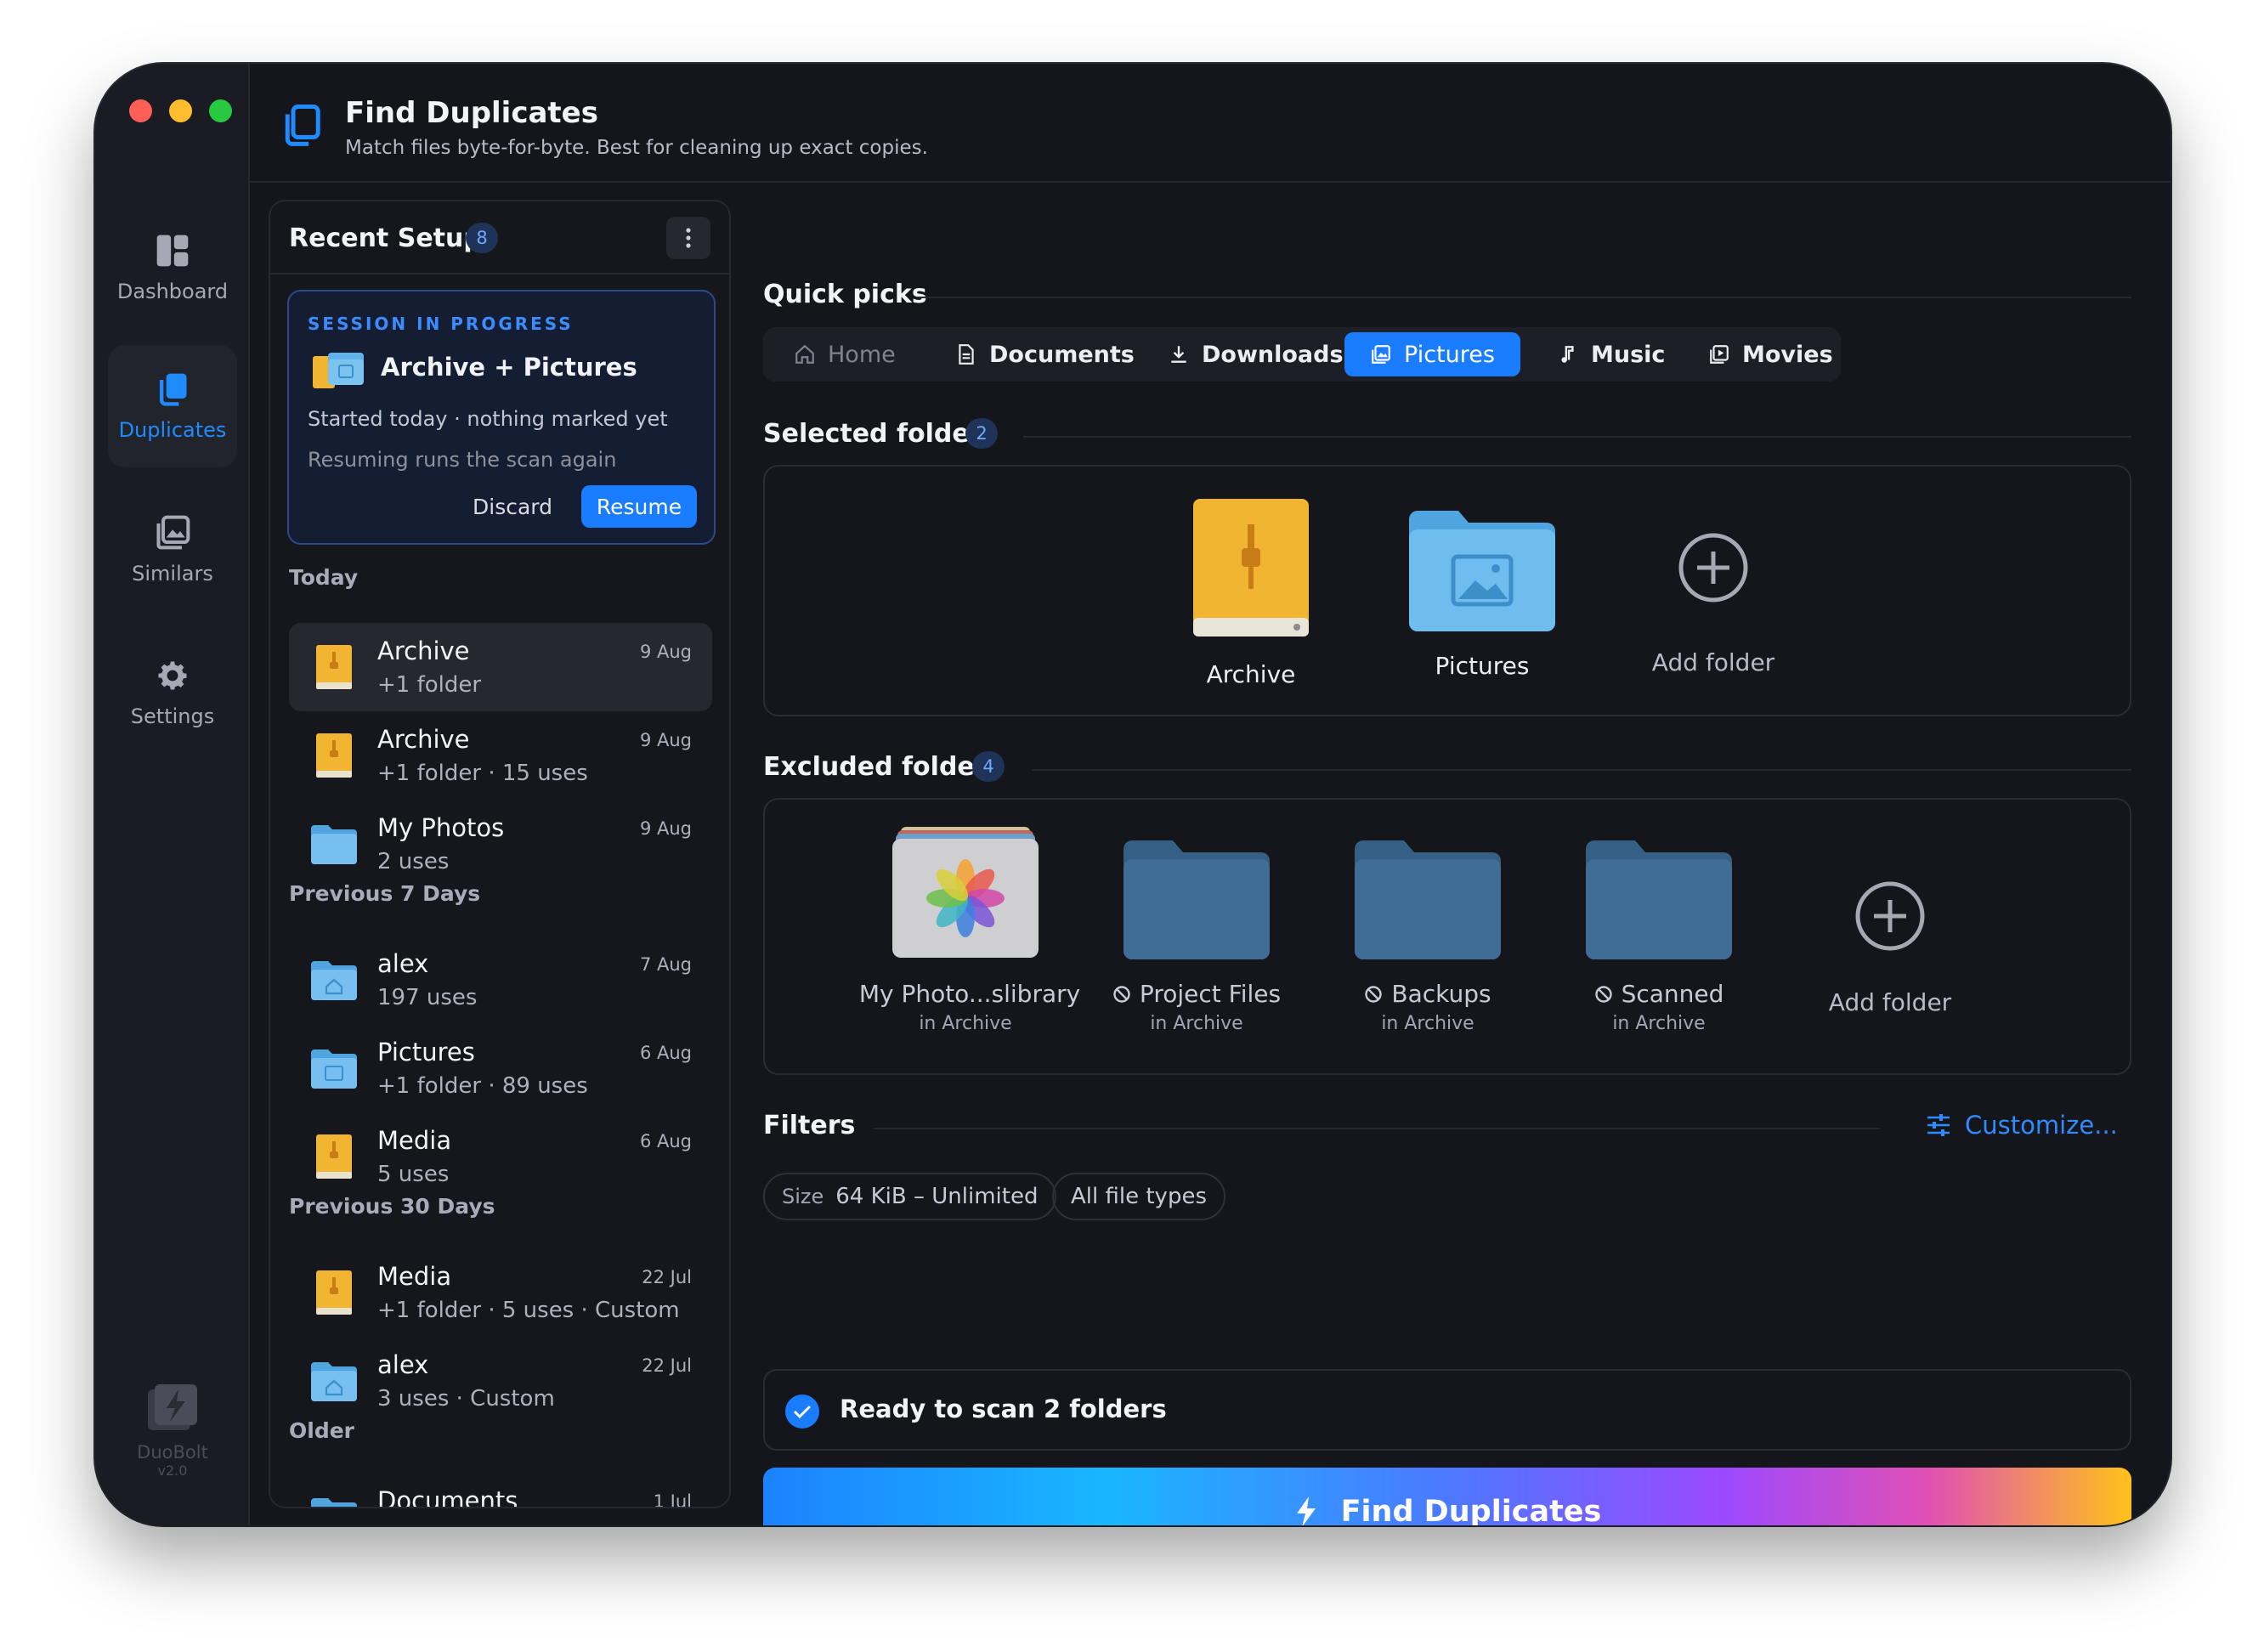  I want to click on quick-pick-pictures-label: Pictures, so click(1449, 354).